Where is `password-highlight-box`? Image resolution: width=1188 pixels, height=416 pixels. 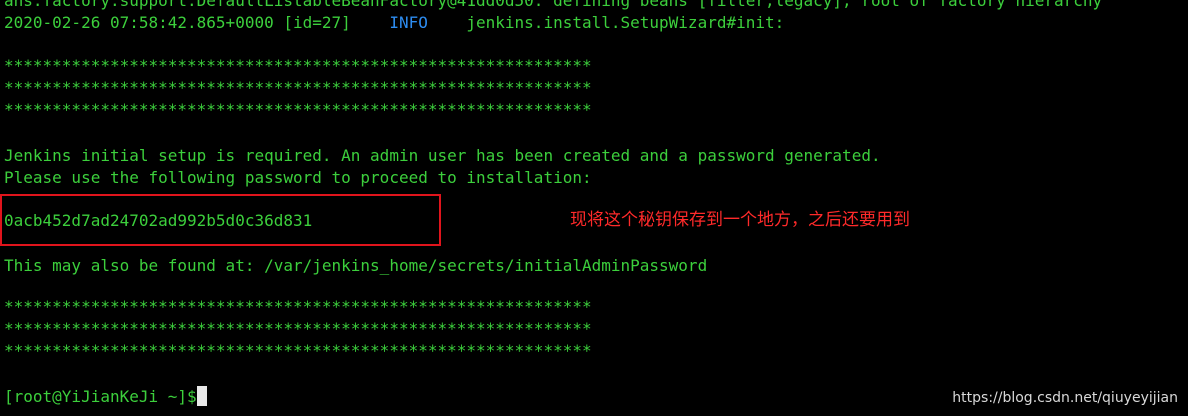 password-highlight-box is located at coordinates (220, 220).